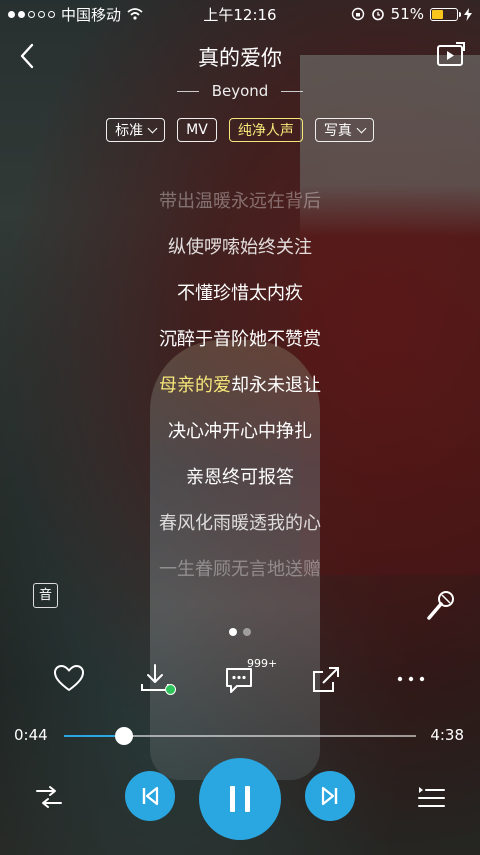 This screenshot has width=480, height=855. Describe the element at coordinates (240, 14) in the screenshot. I see `status-bar: 中国移动 上午12:16 51%` at that location.